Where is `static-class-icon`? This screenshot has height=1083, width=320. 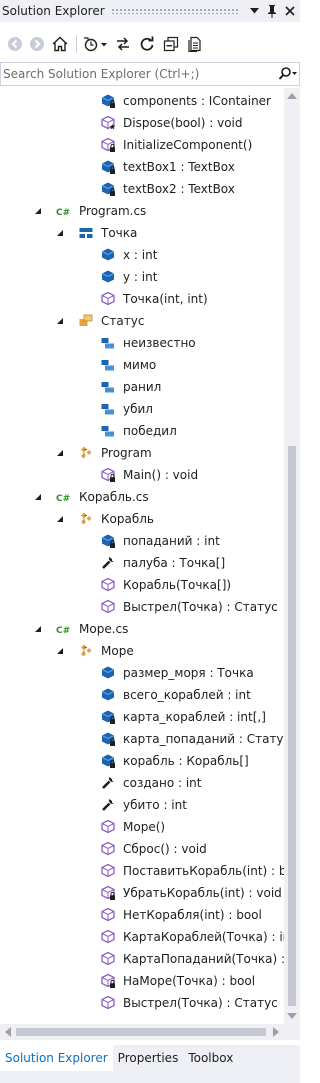
static-class-icon is located at coordinates (86, 453).